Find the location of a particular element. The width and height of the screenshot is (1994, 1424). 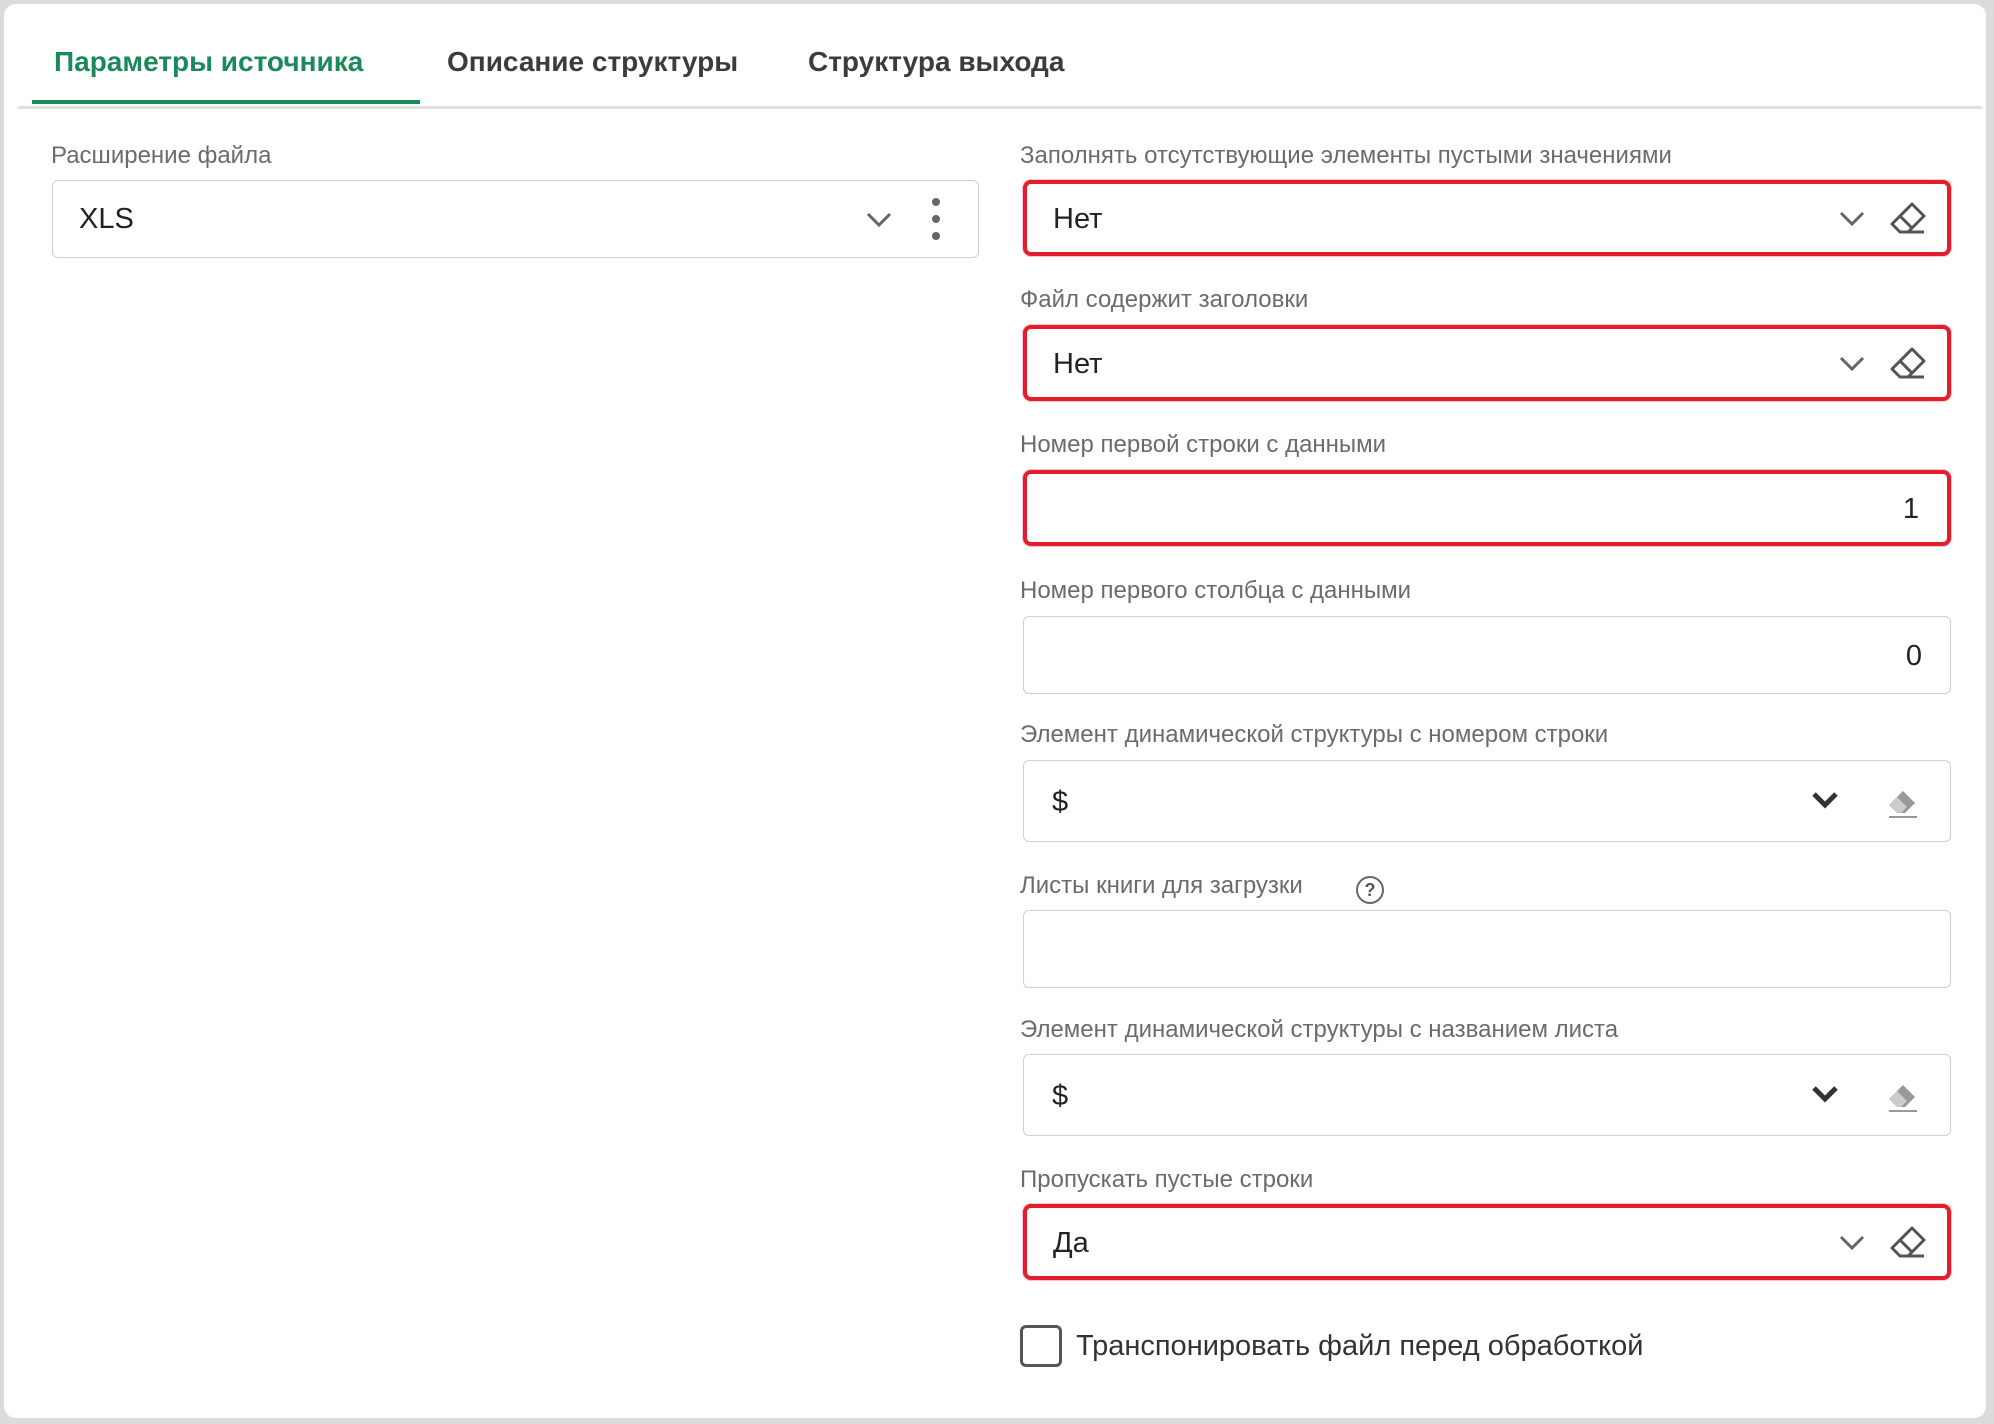

file-extension-value: XLS is located at coordinates (106, 219).